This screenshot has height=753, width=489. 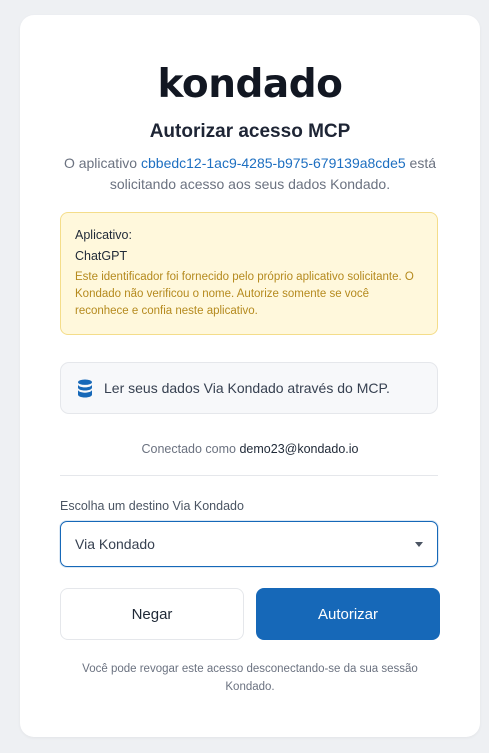 I want to click on connected-email: demo23@kondado.io, so click(x=299, y=449).